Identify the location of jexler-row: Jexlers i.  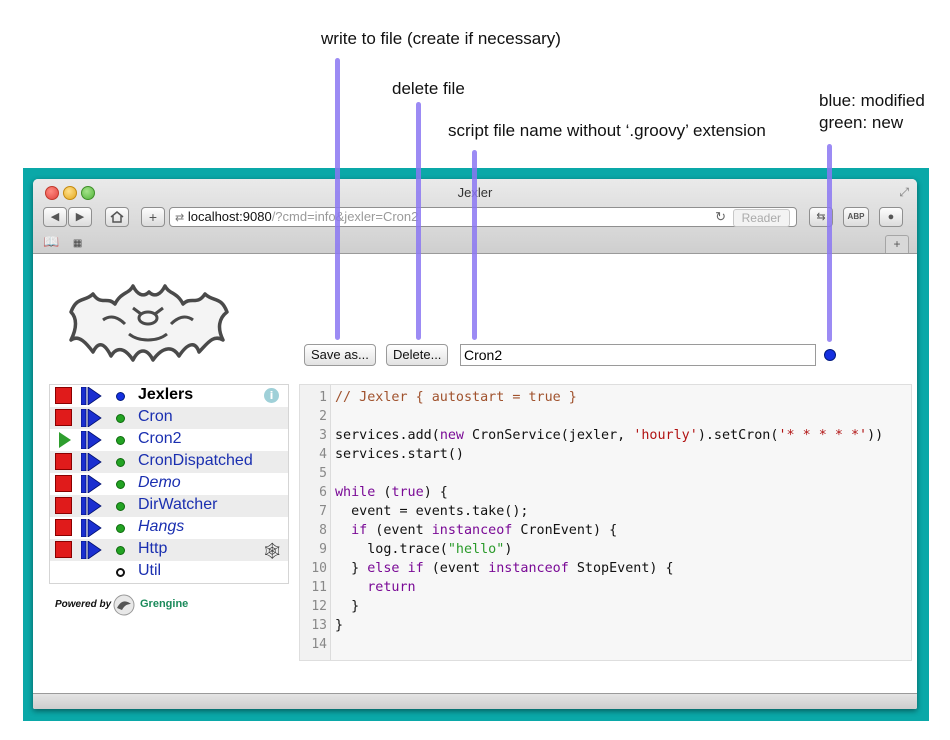
(169, 396).